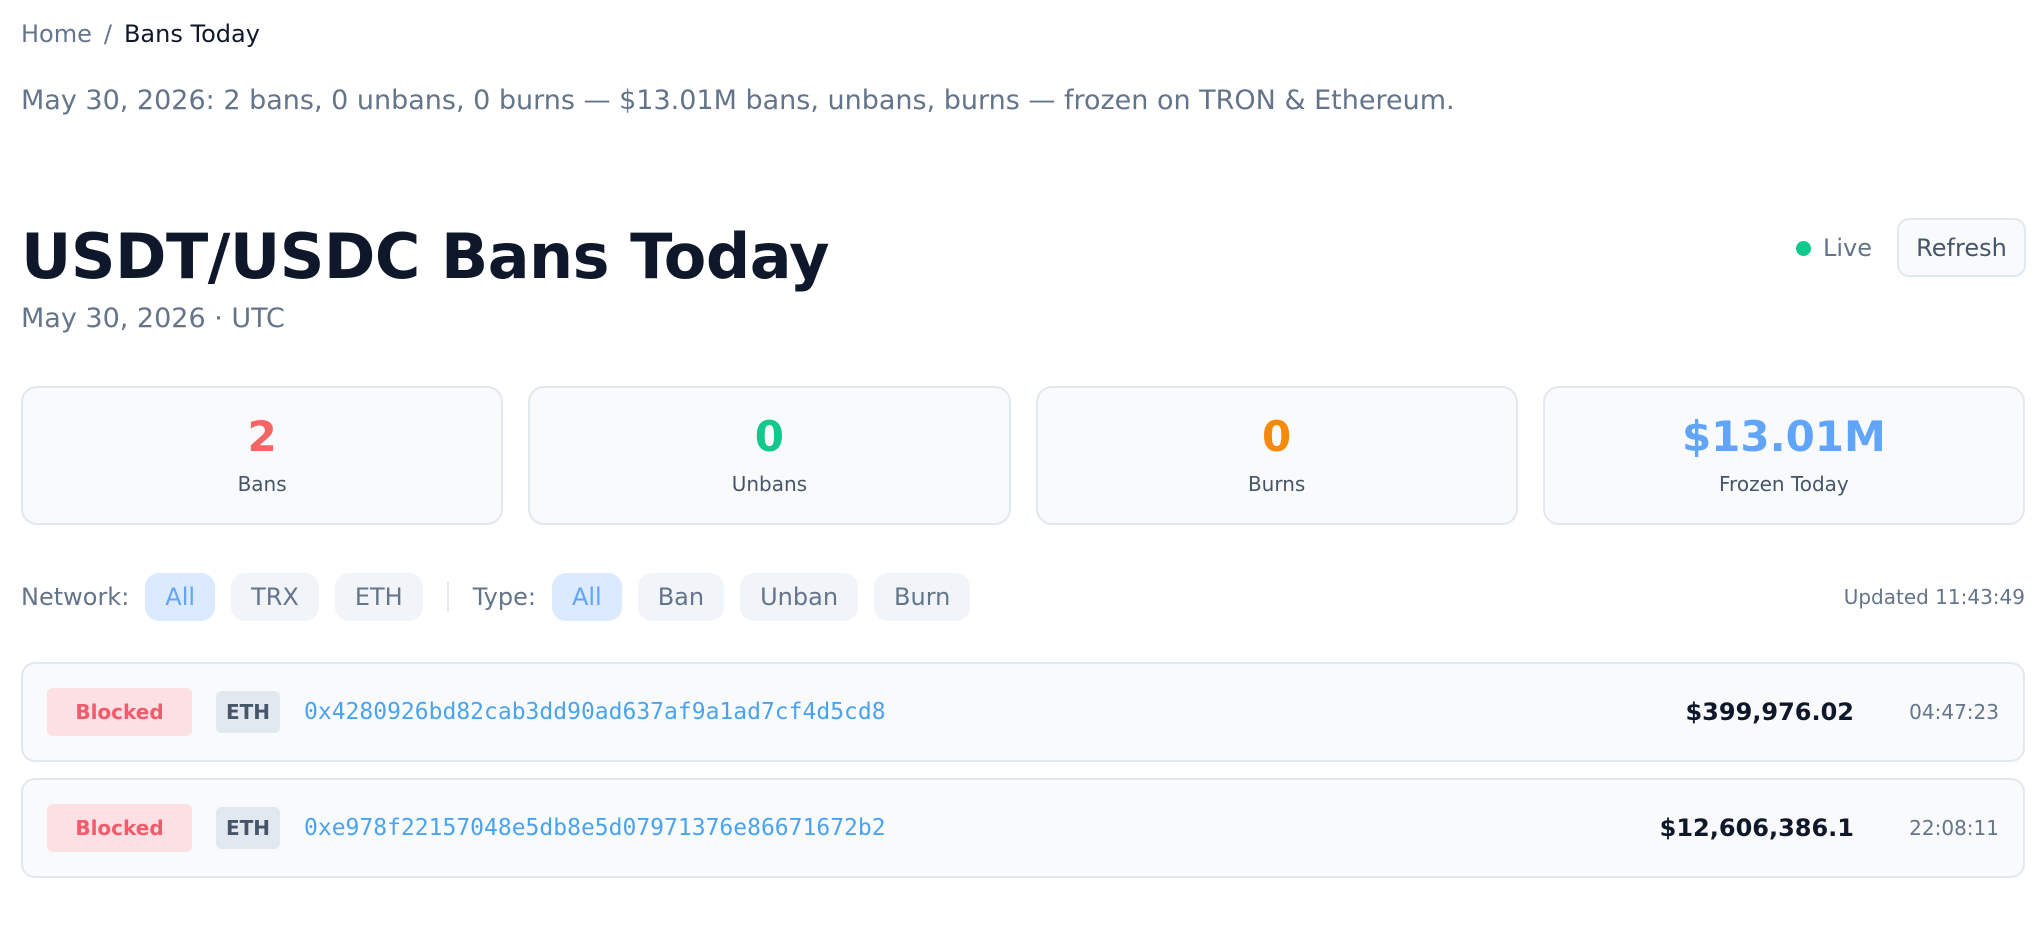 The image size is (2043, 927). Describe the element at coordinates (1954, 828) in the screenshot. I see `event-time: 22:08:11` at that location.